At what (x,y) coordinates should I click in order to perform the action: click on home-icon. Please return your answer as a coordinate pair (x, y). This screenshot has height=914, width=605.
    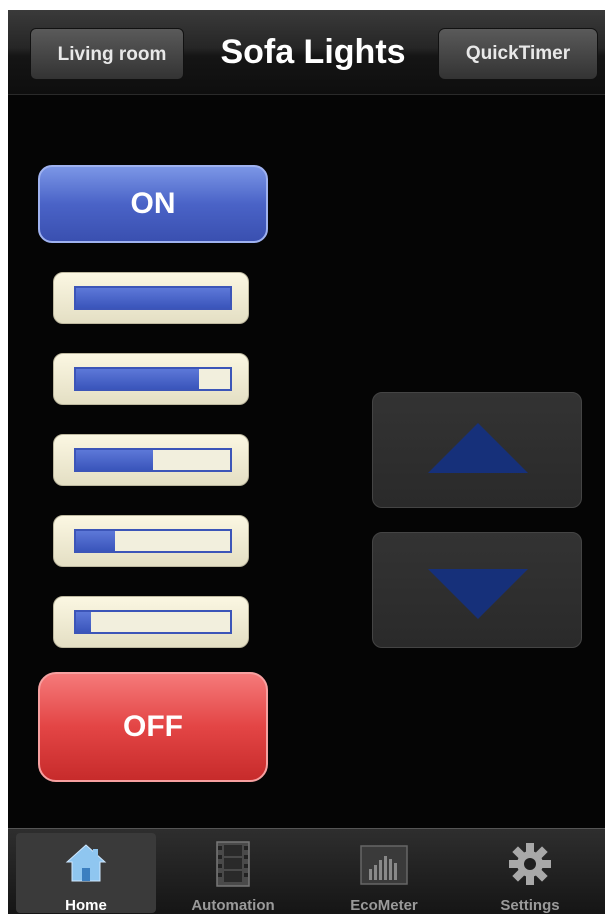
    Looking at the image, I should click on (86, 863).